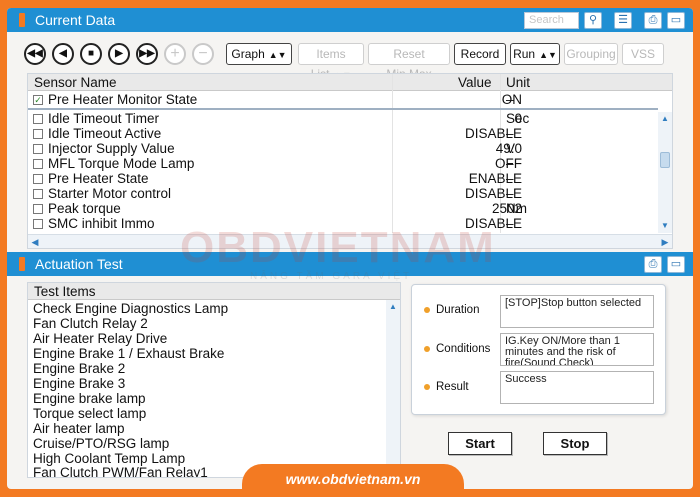  I want to click on table-row: Starter Motor control DISABLE –, so click(343, 193).